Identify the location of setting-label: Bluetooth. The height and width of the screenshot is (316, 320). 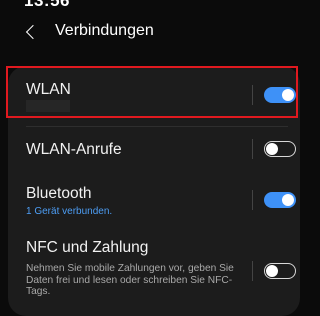
(59, 193).